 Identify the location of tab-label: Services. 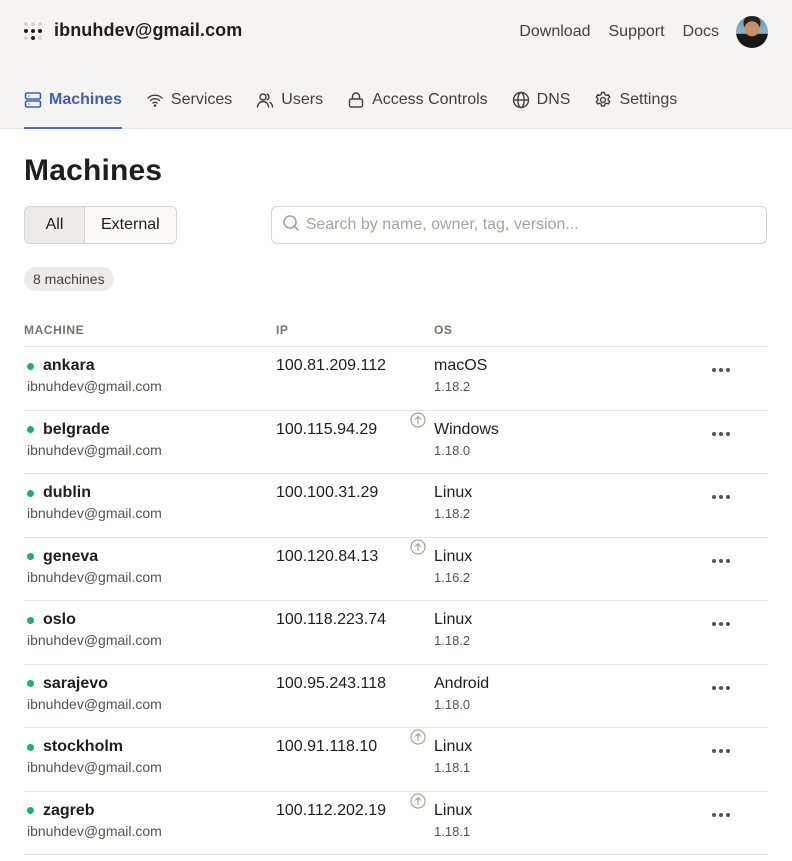
(201, 99).